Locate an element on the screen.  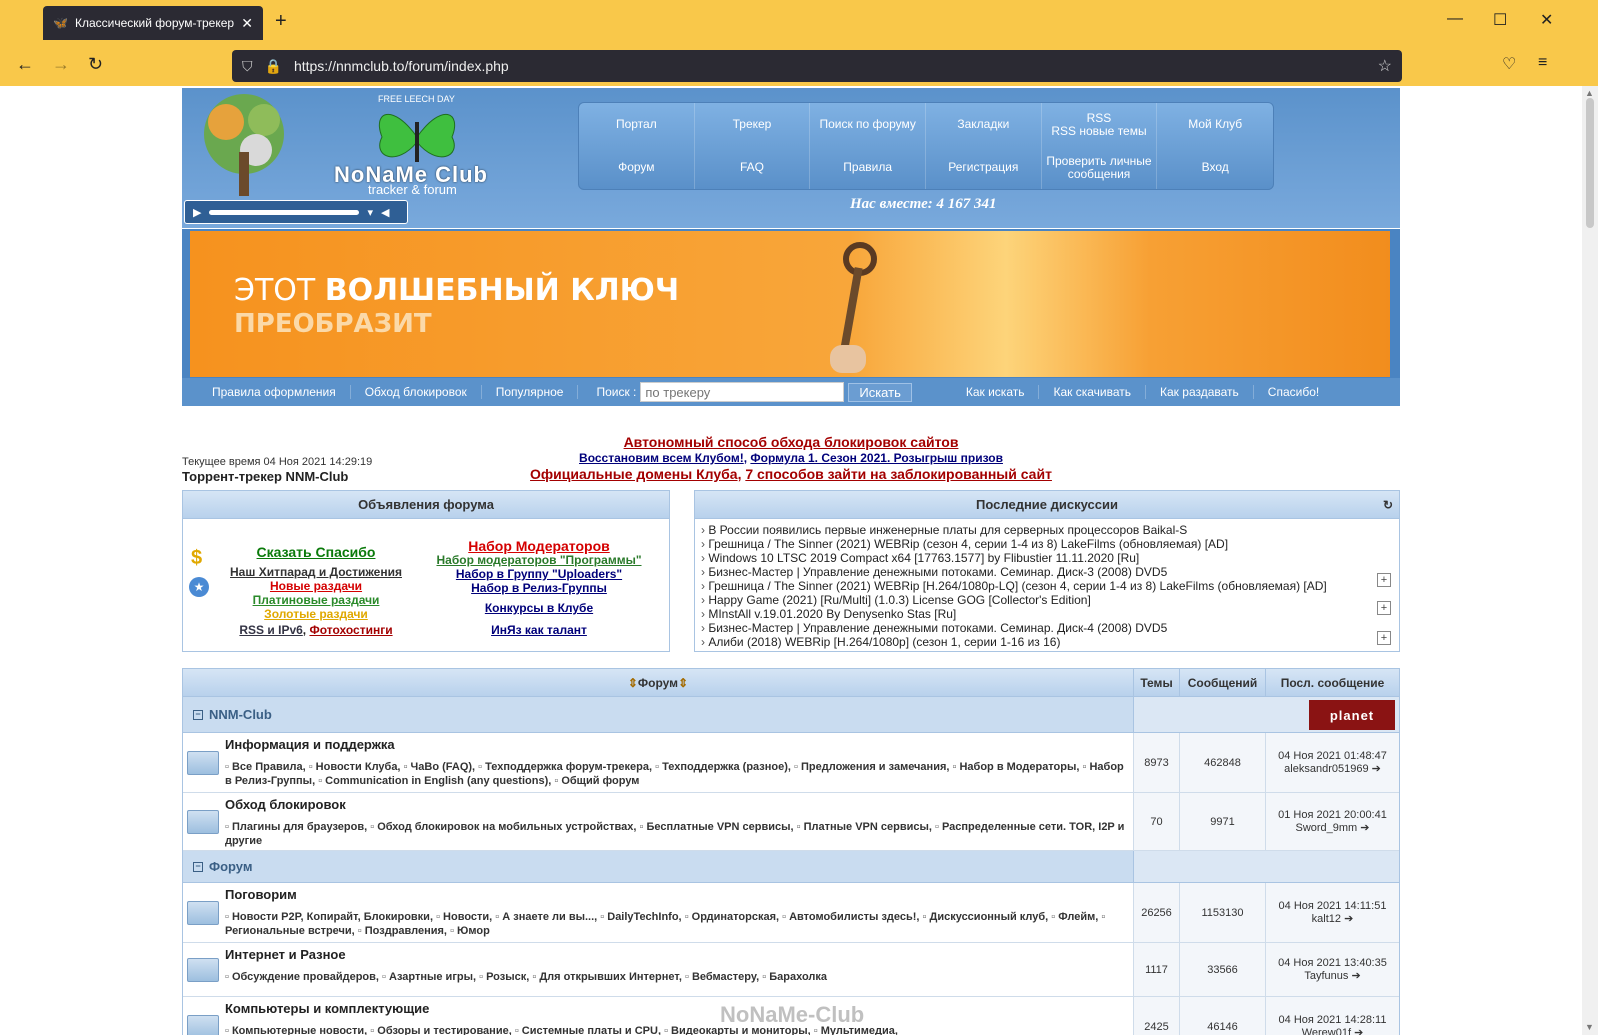
search-input is located at coordinates (742, 392).